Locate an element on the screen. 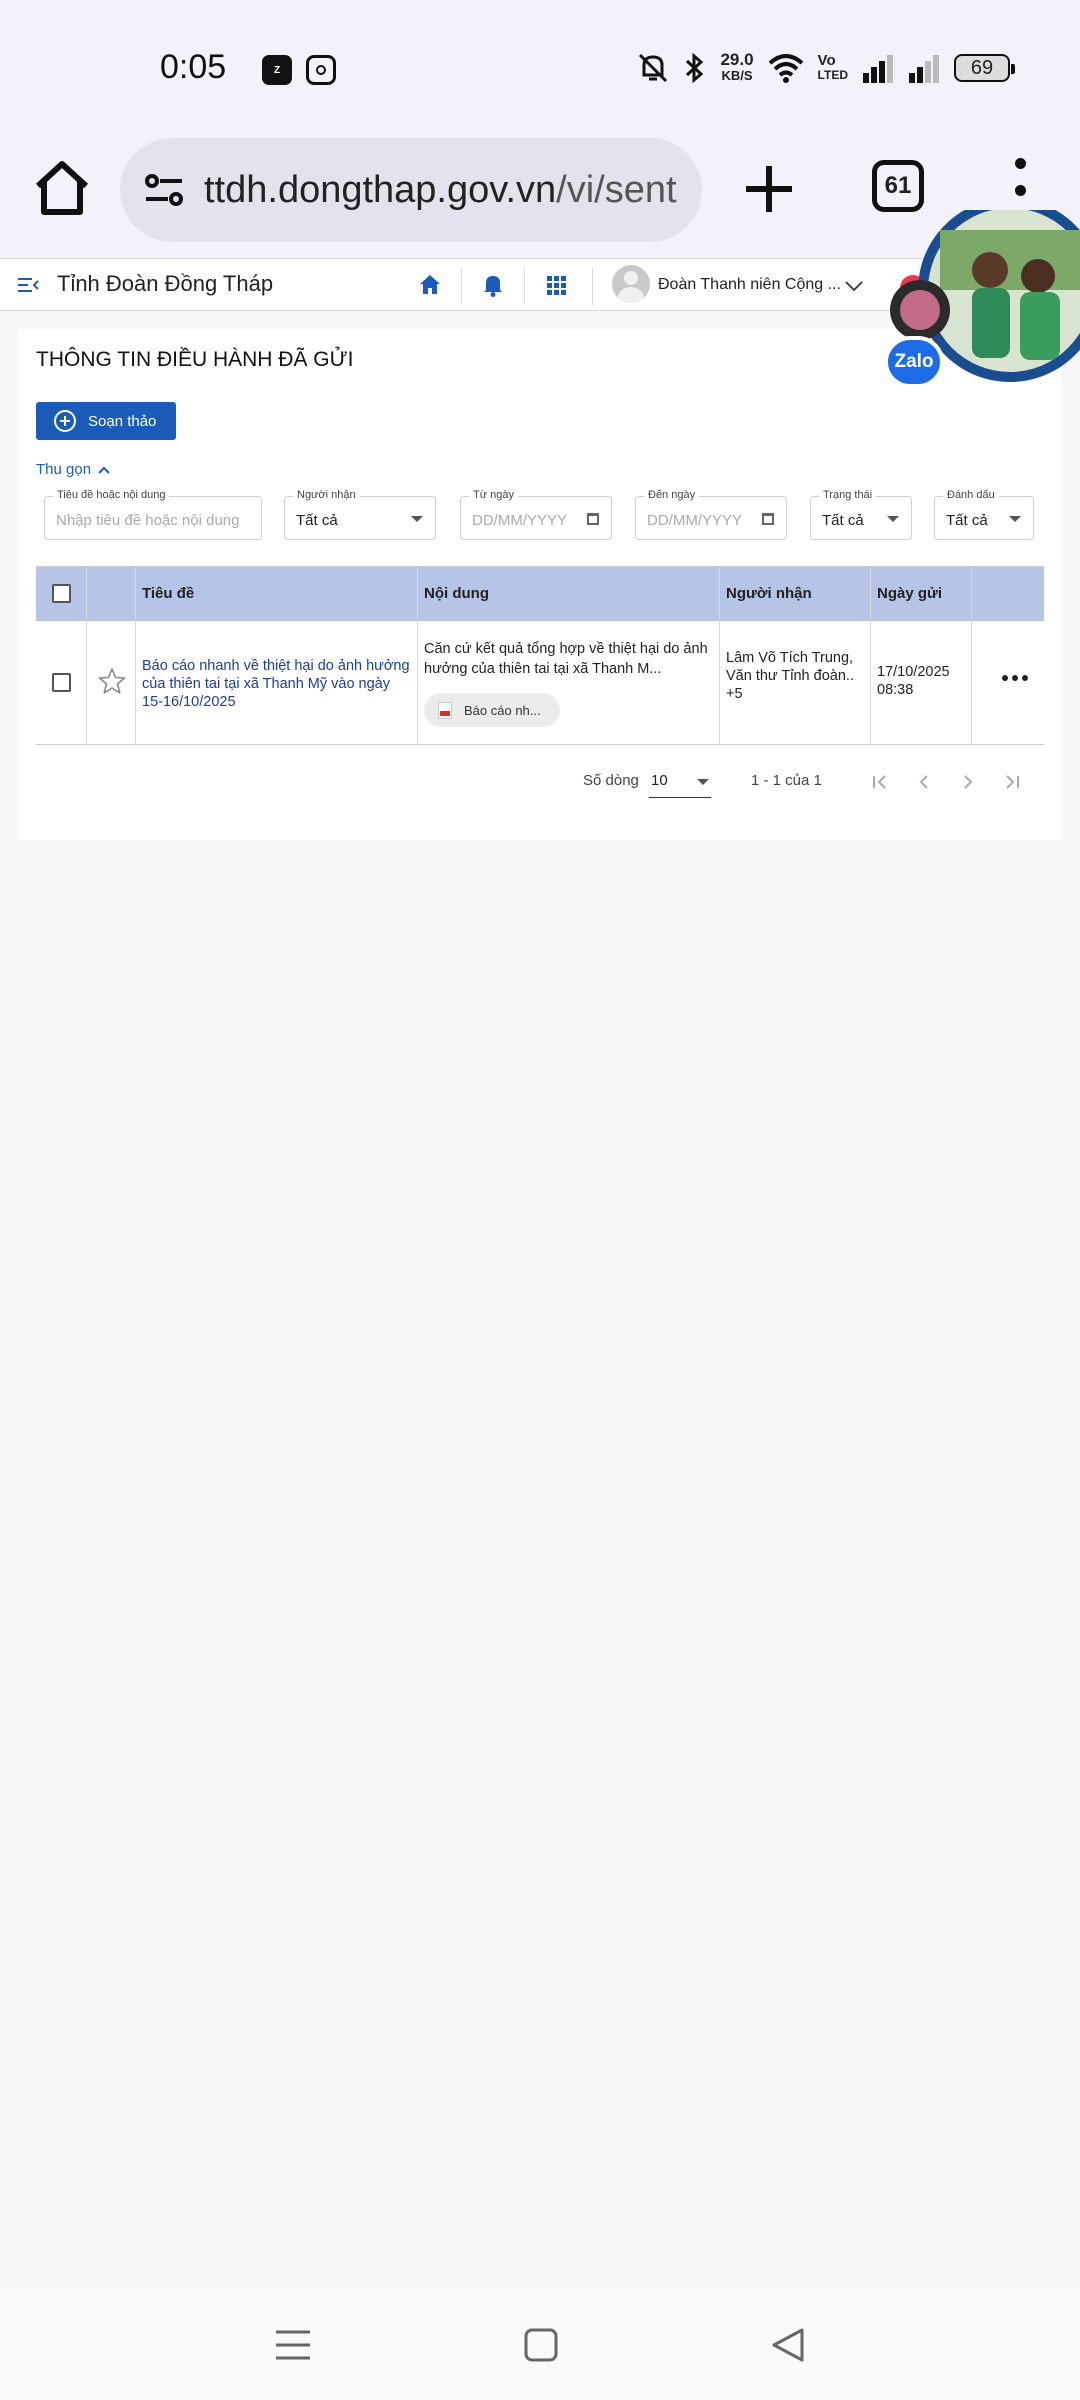 The height and width of the screenshot is (2400, 1080). select-all-checkbox is located at coordinates (61, 593).